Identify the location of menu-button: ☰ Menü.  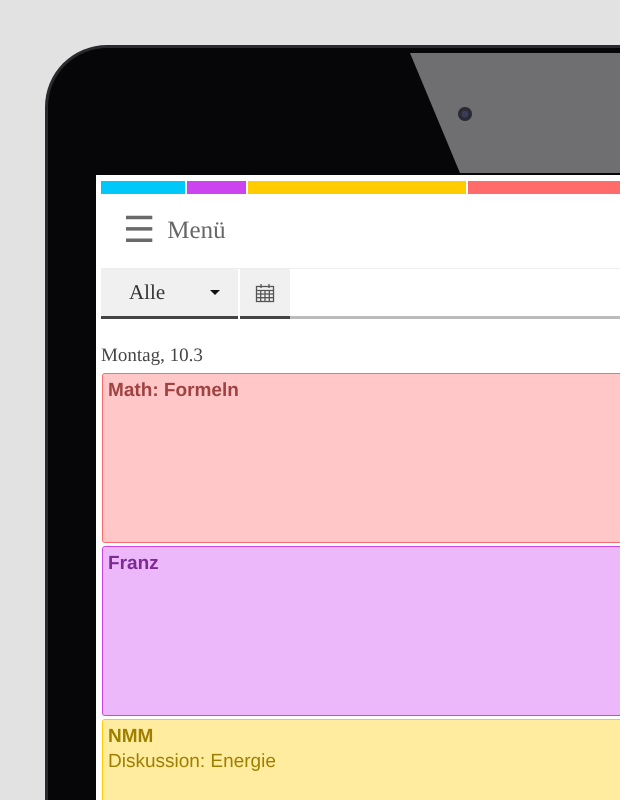
(163, 231).